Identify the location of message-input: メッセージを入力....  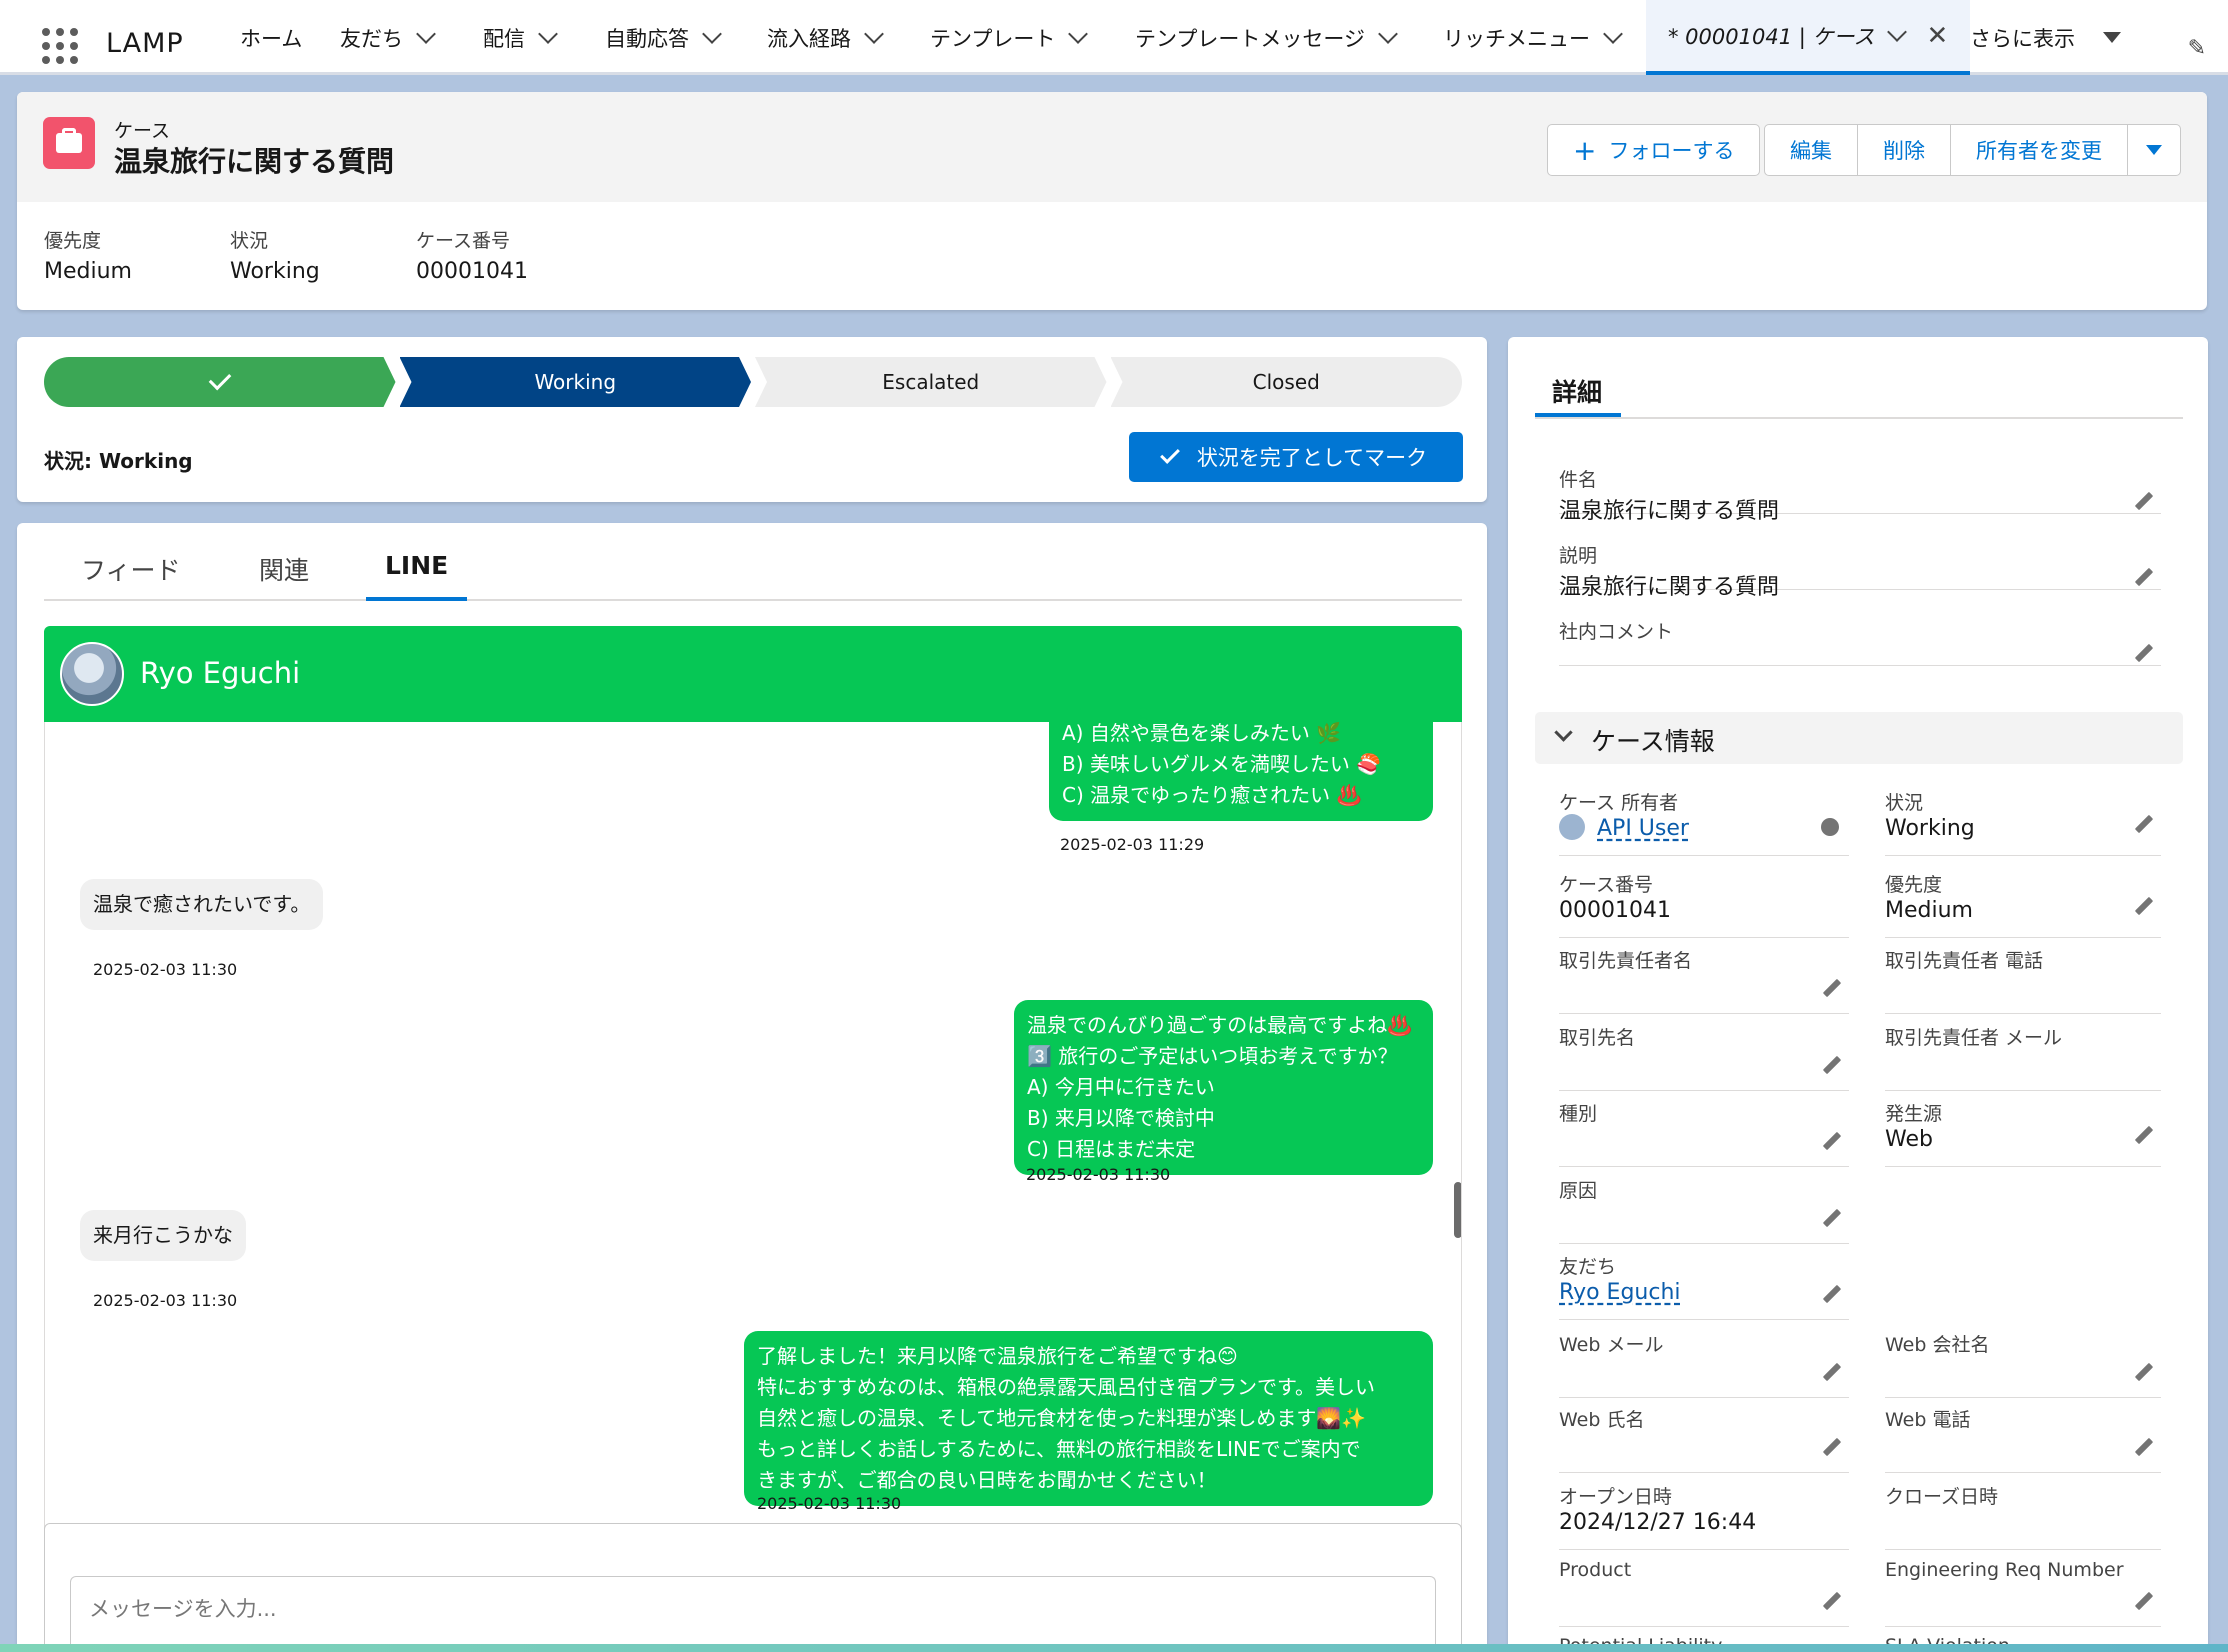
(753, 1614).